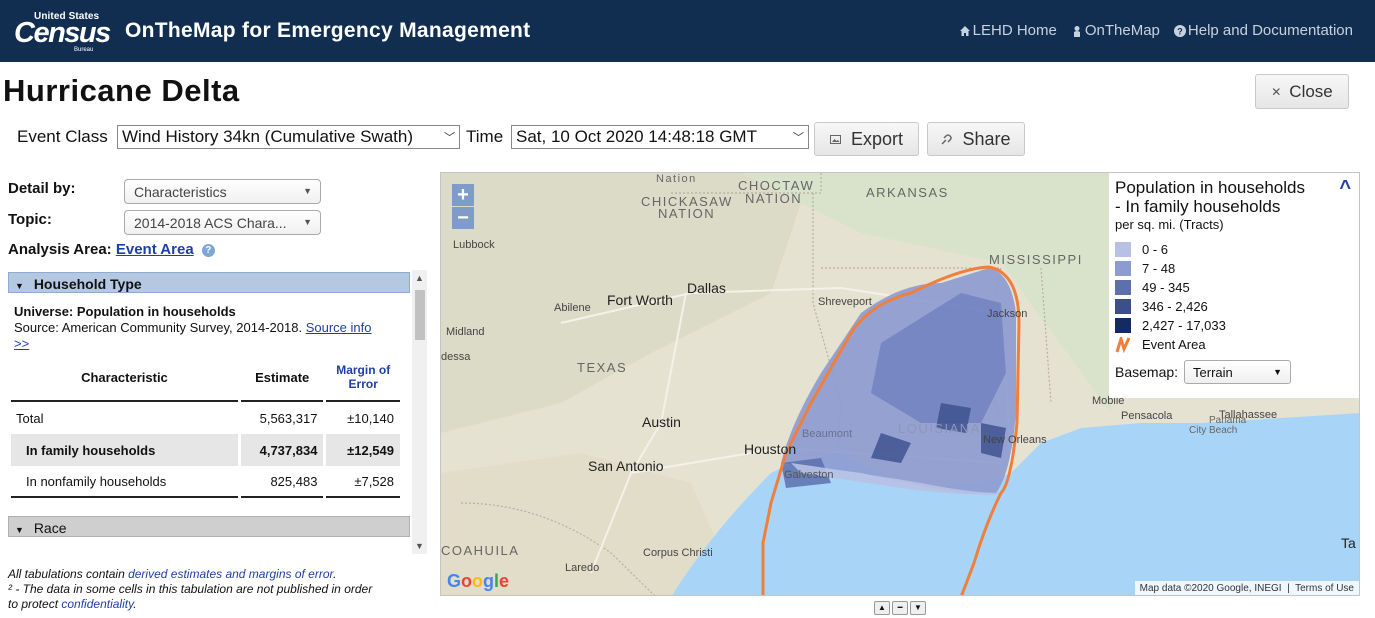  What do you see at coordinates (155, 249) in the screenshot?
I see `event-area-link: Event Area` at bounding box center [155, 249].